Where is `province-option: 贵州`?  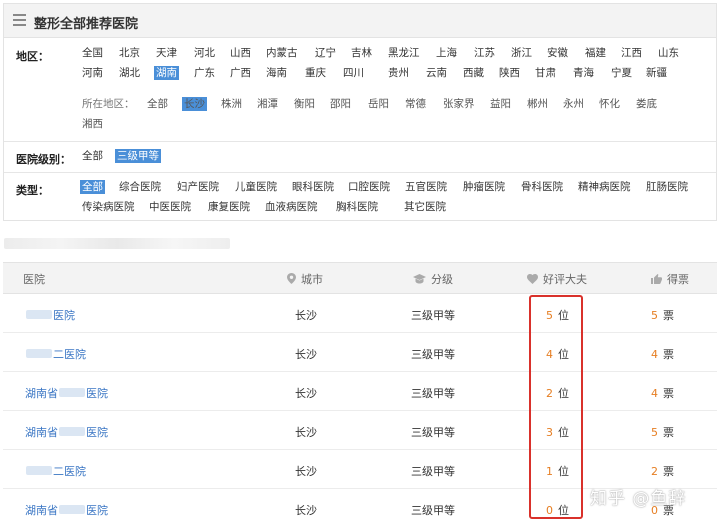 province-option: 贵州 is located at coordinates (398, 73).